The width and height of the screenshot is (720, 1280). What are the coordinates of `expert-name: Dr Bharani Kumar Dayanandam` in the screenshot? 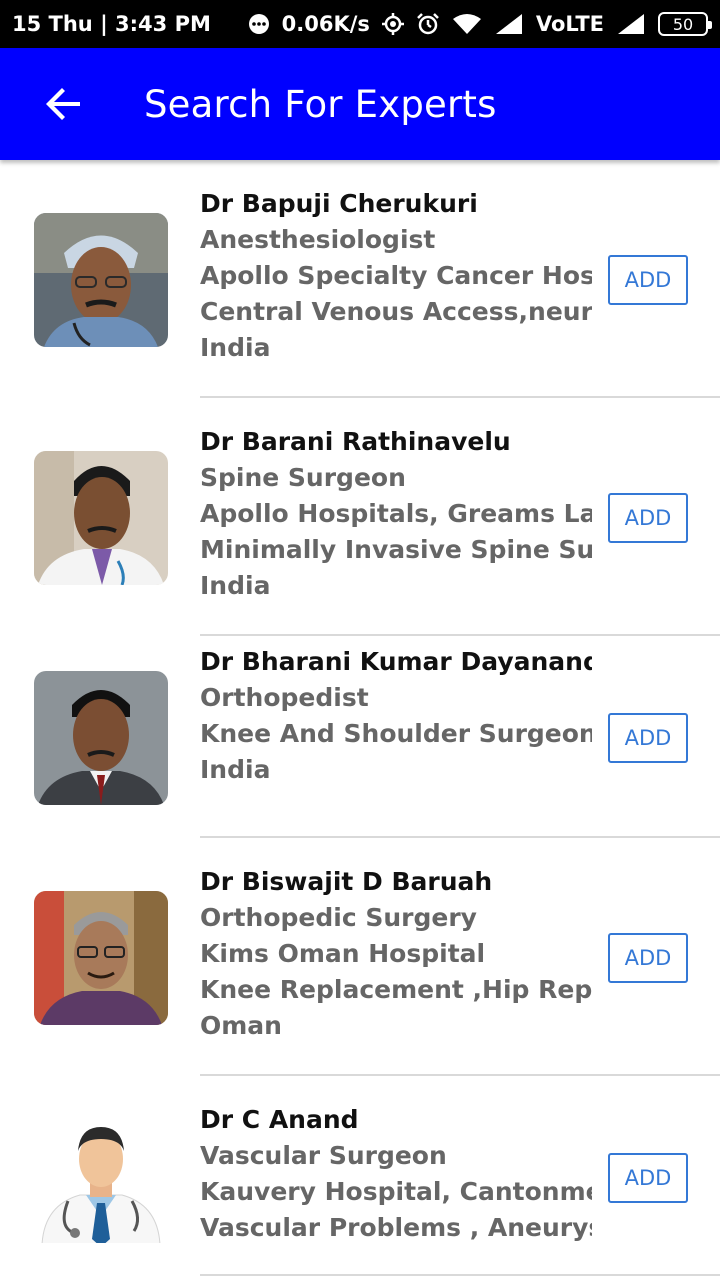 It's located at (396, 661).